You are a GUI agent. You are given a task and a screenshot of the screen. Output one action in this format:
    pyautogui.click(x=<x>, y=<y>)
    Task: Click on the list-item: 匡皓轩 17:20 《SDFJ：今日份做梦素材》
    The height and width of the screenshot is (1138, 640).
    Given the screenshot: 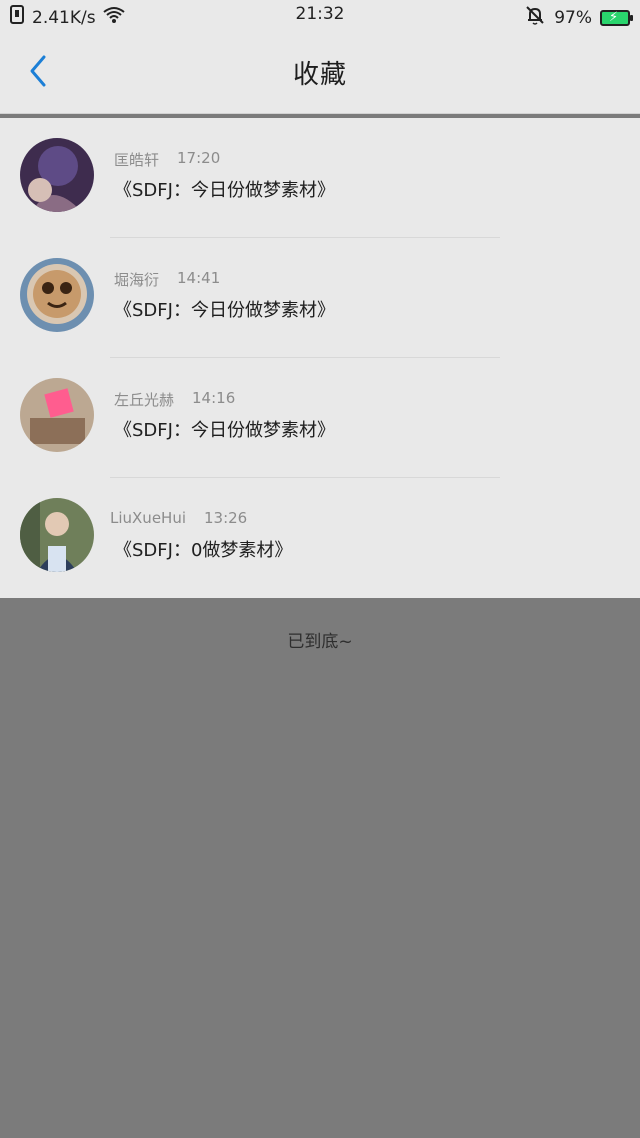 What is the action you would take?
    pyautogui.click(x=320, y=178)
    